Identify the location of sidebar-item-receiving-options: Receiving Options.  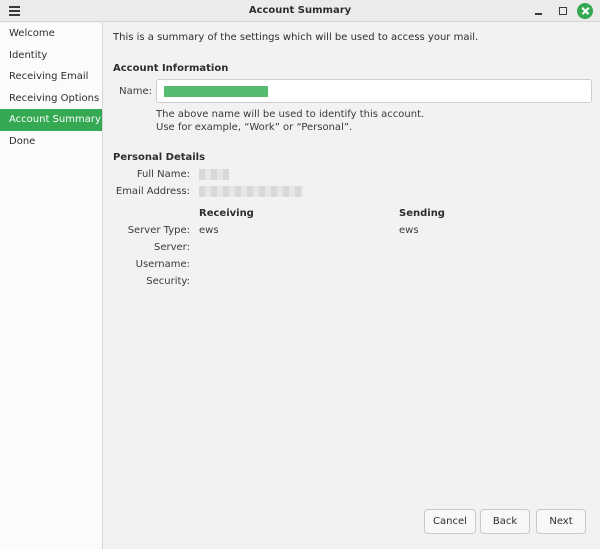
(51, 99).